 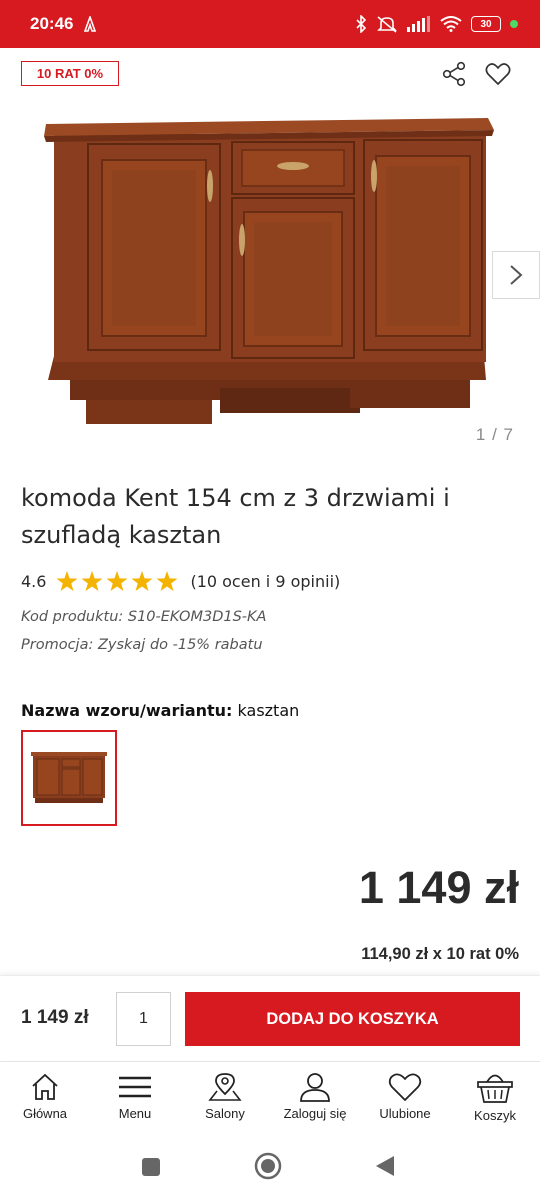 What do you see at coordinates (144, 617) in the screenshot?
I see `product-code: Kod produktu: S10-EKOM3D1S-KA` at bounding box center [144, 617].